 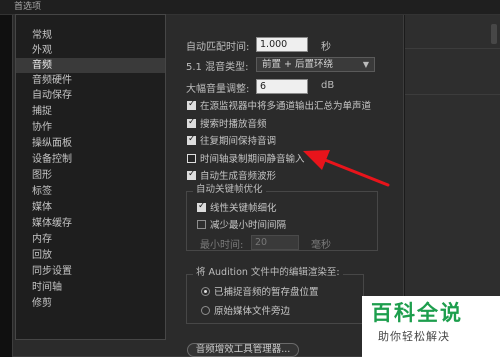 What do you see at coordinates (316, 160) in the screenshot?
I see `arrow-head` at bounding box center [316, 160].